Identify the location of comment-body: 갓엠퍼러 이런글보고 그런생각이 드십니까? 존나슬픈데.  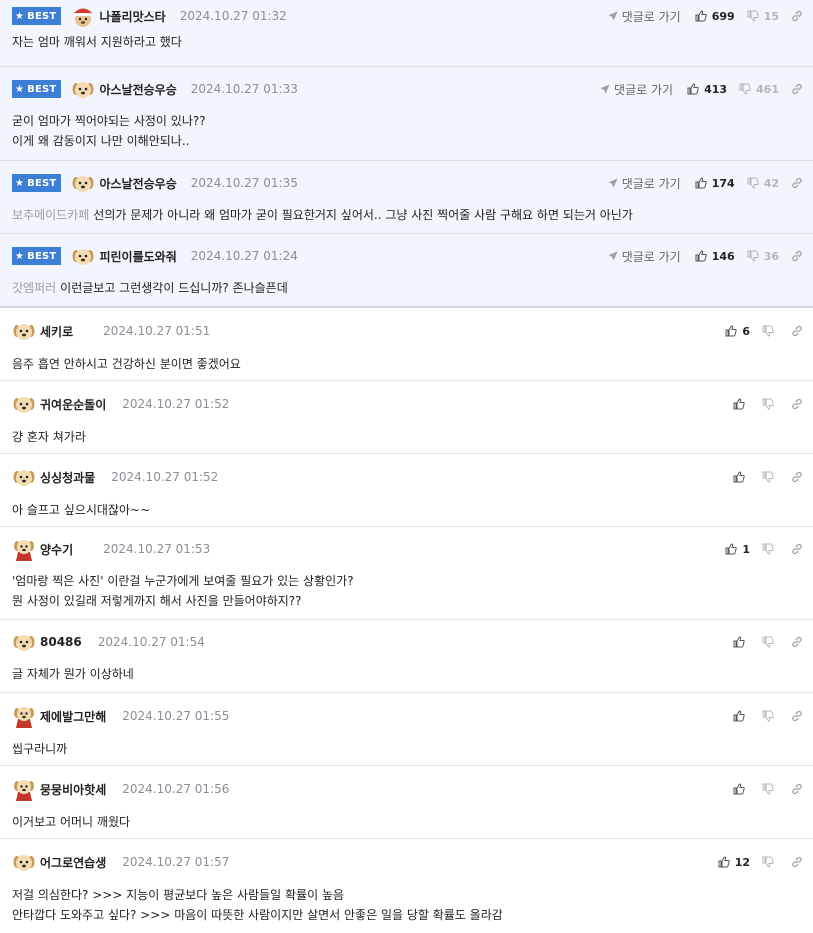
(406, 292).